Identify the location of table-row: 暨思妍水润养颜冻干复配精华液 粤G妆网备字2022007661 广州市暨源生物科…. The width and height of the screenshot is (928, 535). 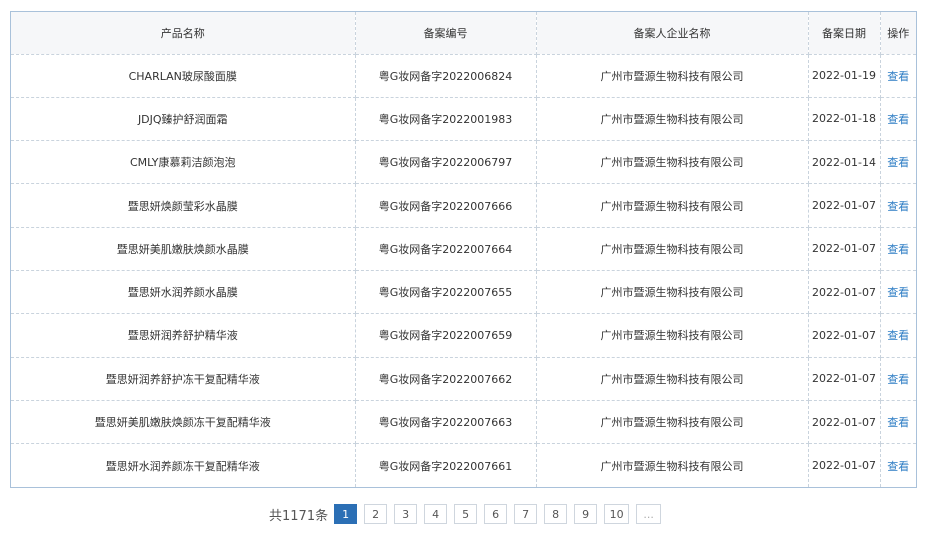
(463, 465).